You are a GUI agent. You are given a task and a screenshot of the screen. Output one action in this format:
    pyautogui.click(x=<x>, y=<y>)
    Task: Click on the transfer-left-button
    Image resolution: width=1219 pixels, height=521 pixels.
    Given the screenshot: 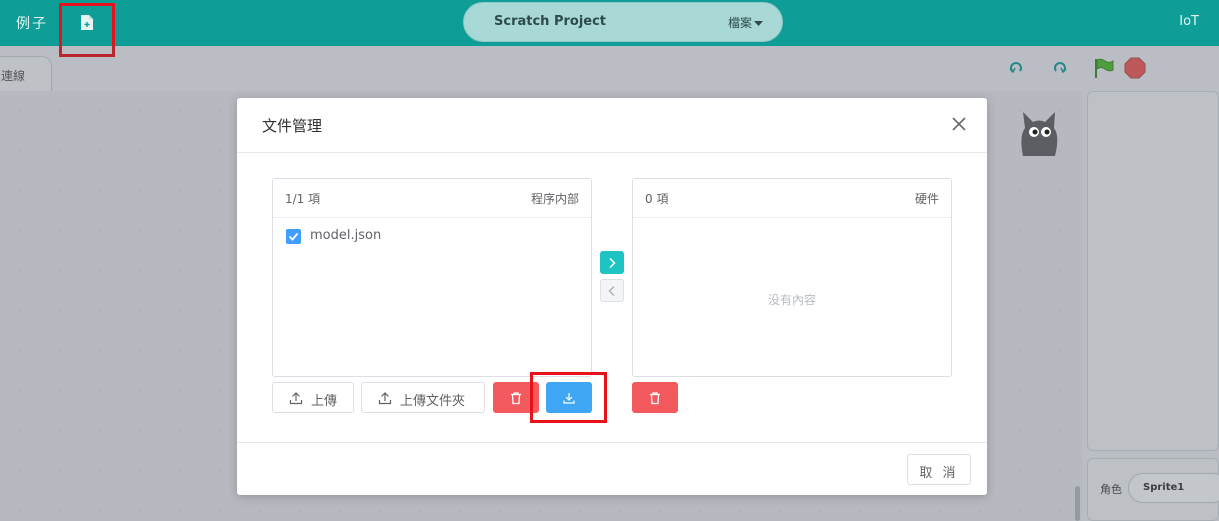 What is the action you would take?
    pyautogui.click(x=612, y=290)
    